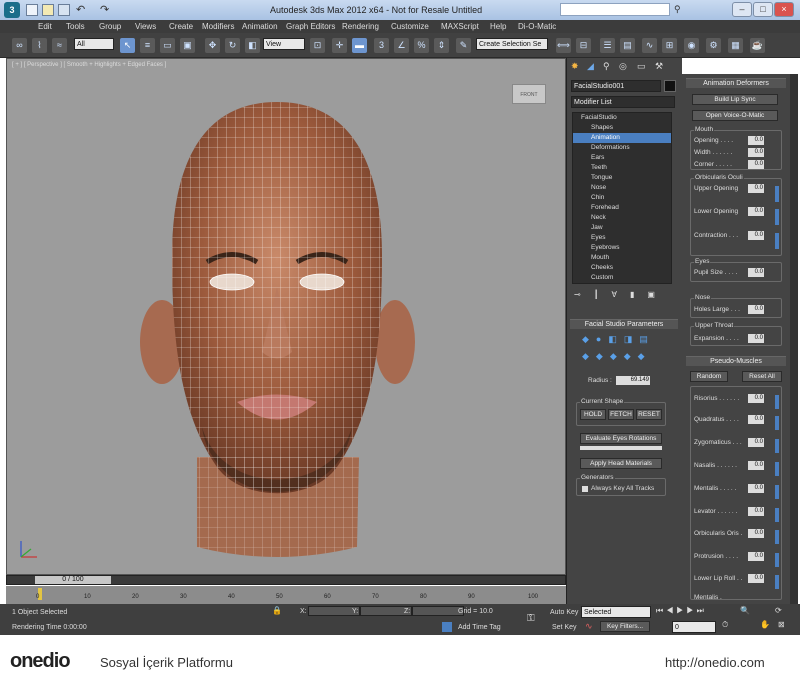  I want to click on build-lip-sync-button: Build Lip Sync, so click(735, 99).